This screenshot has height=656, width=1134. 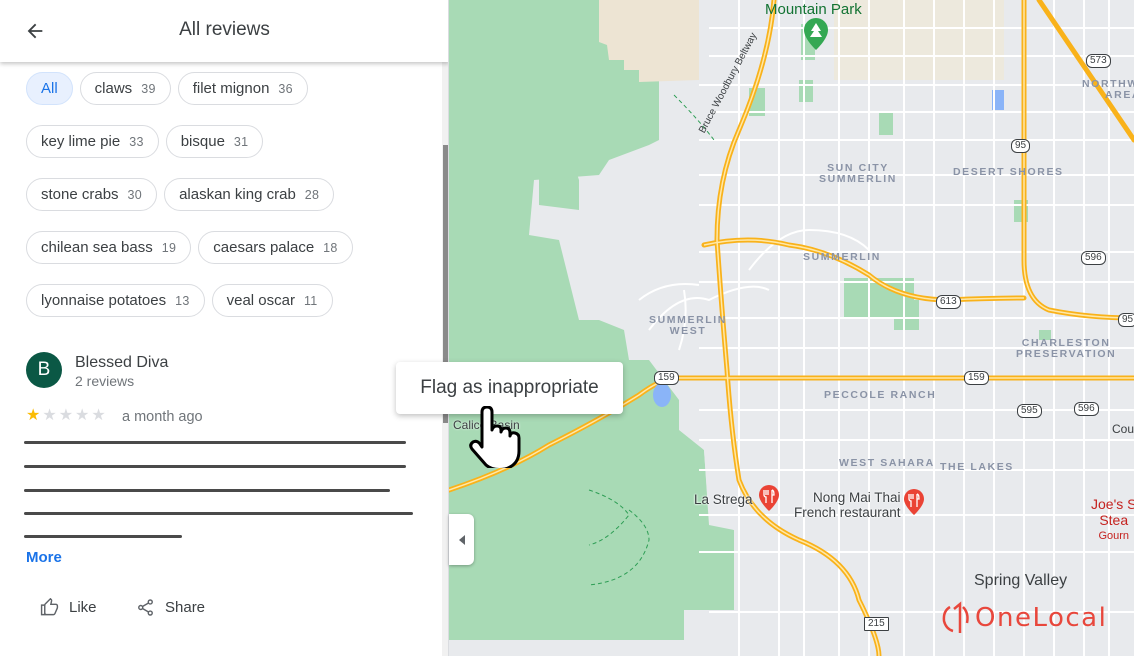 I want to click on chip-label: All, so click(x=49, y=88).